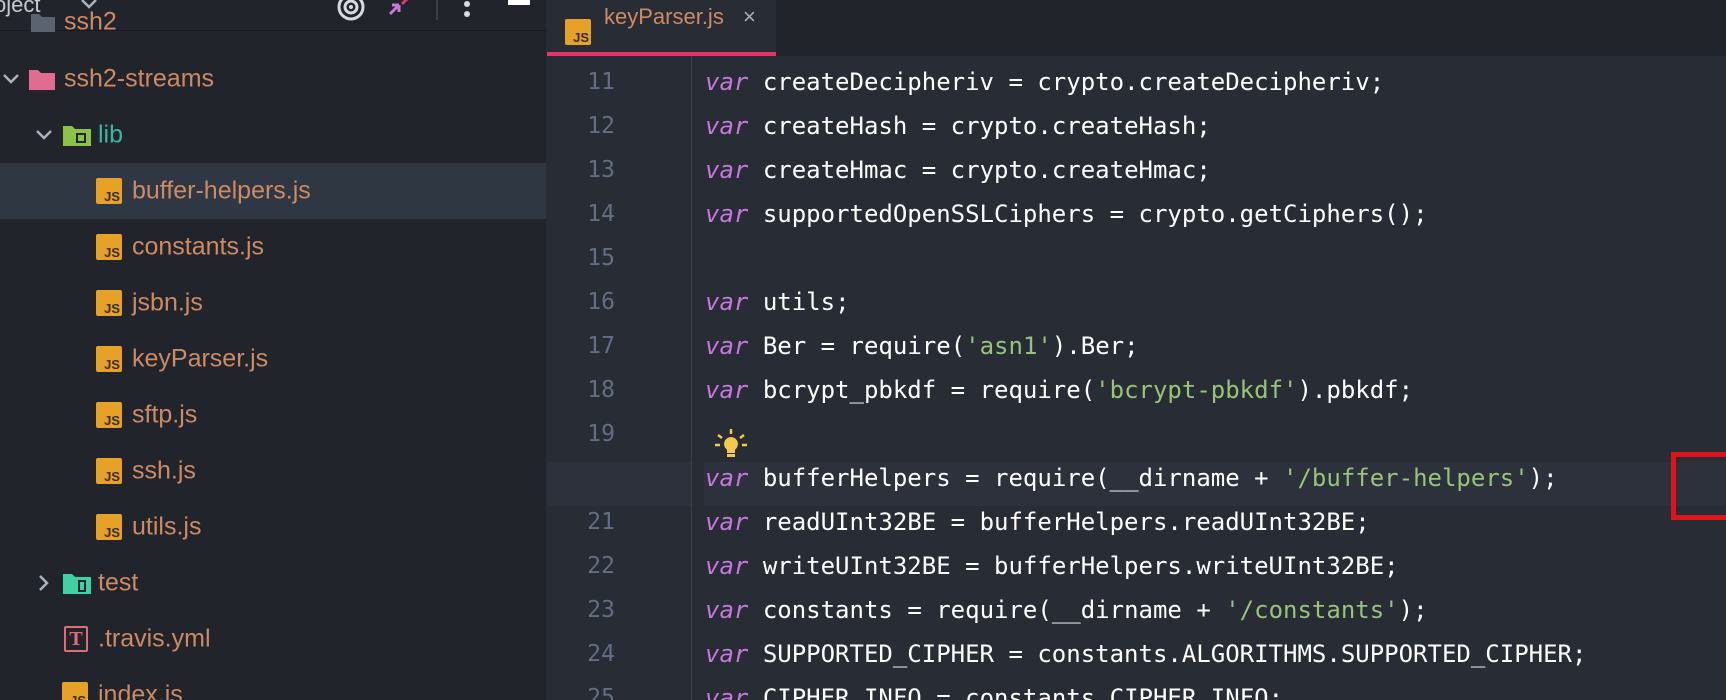 This screenshot has width=1726, height=700. Describe the element at coordinates (601, 692) in the screenshot. I see `line-number: 25` at that location.